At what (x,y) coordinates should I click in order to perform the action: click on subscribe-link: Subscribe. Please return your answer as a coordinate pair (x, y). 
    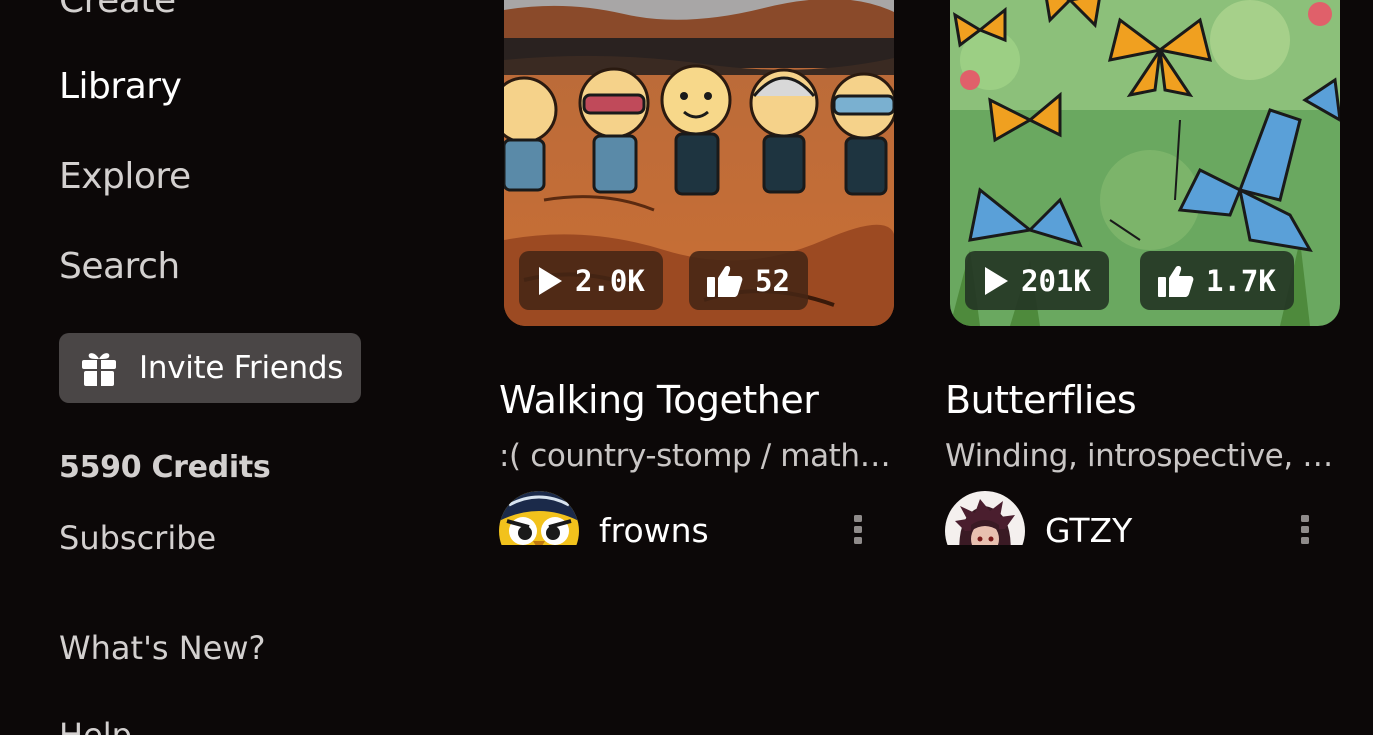
    Looking at the image, I should click on (137, 538).